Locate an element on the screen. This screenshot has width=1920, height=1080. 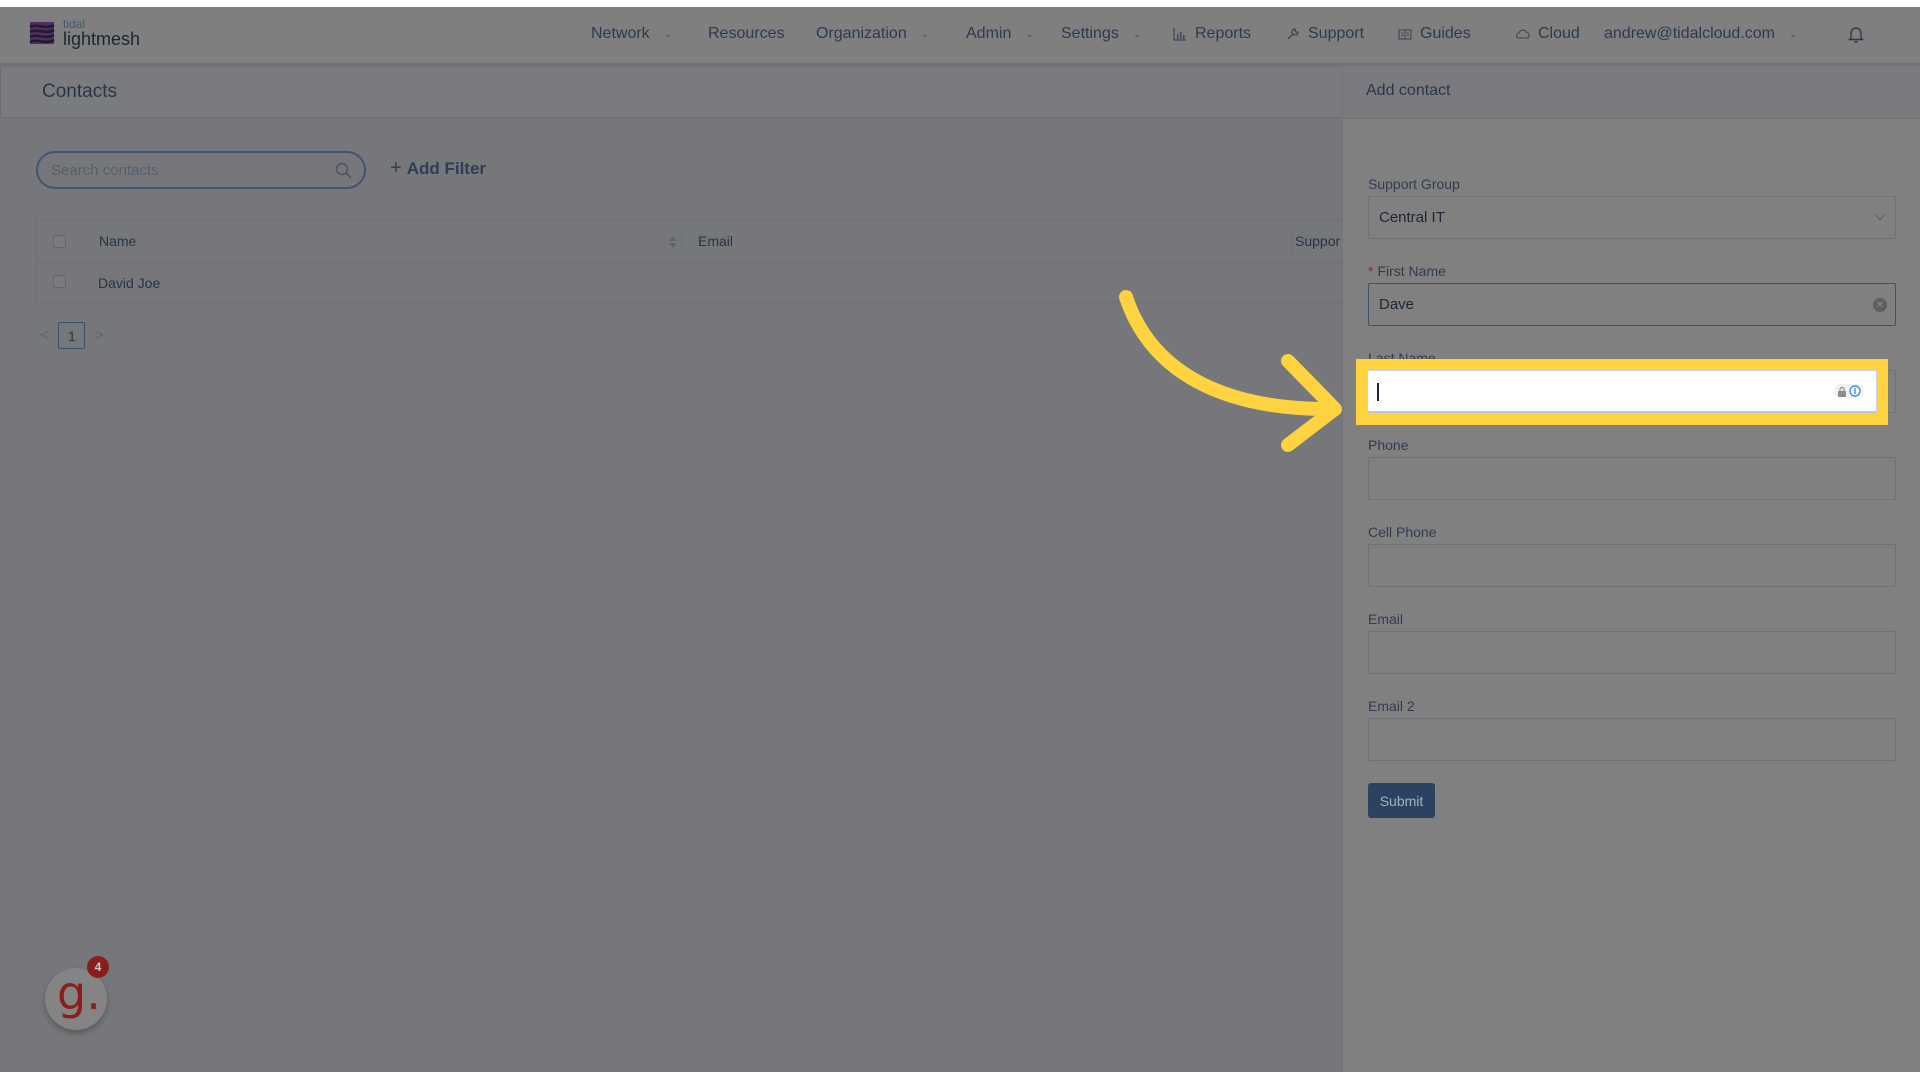
page-header: Contacts is located at coordinates (671, 92).